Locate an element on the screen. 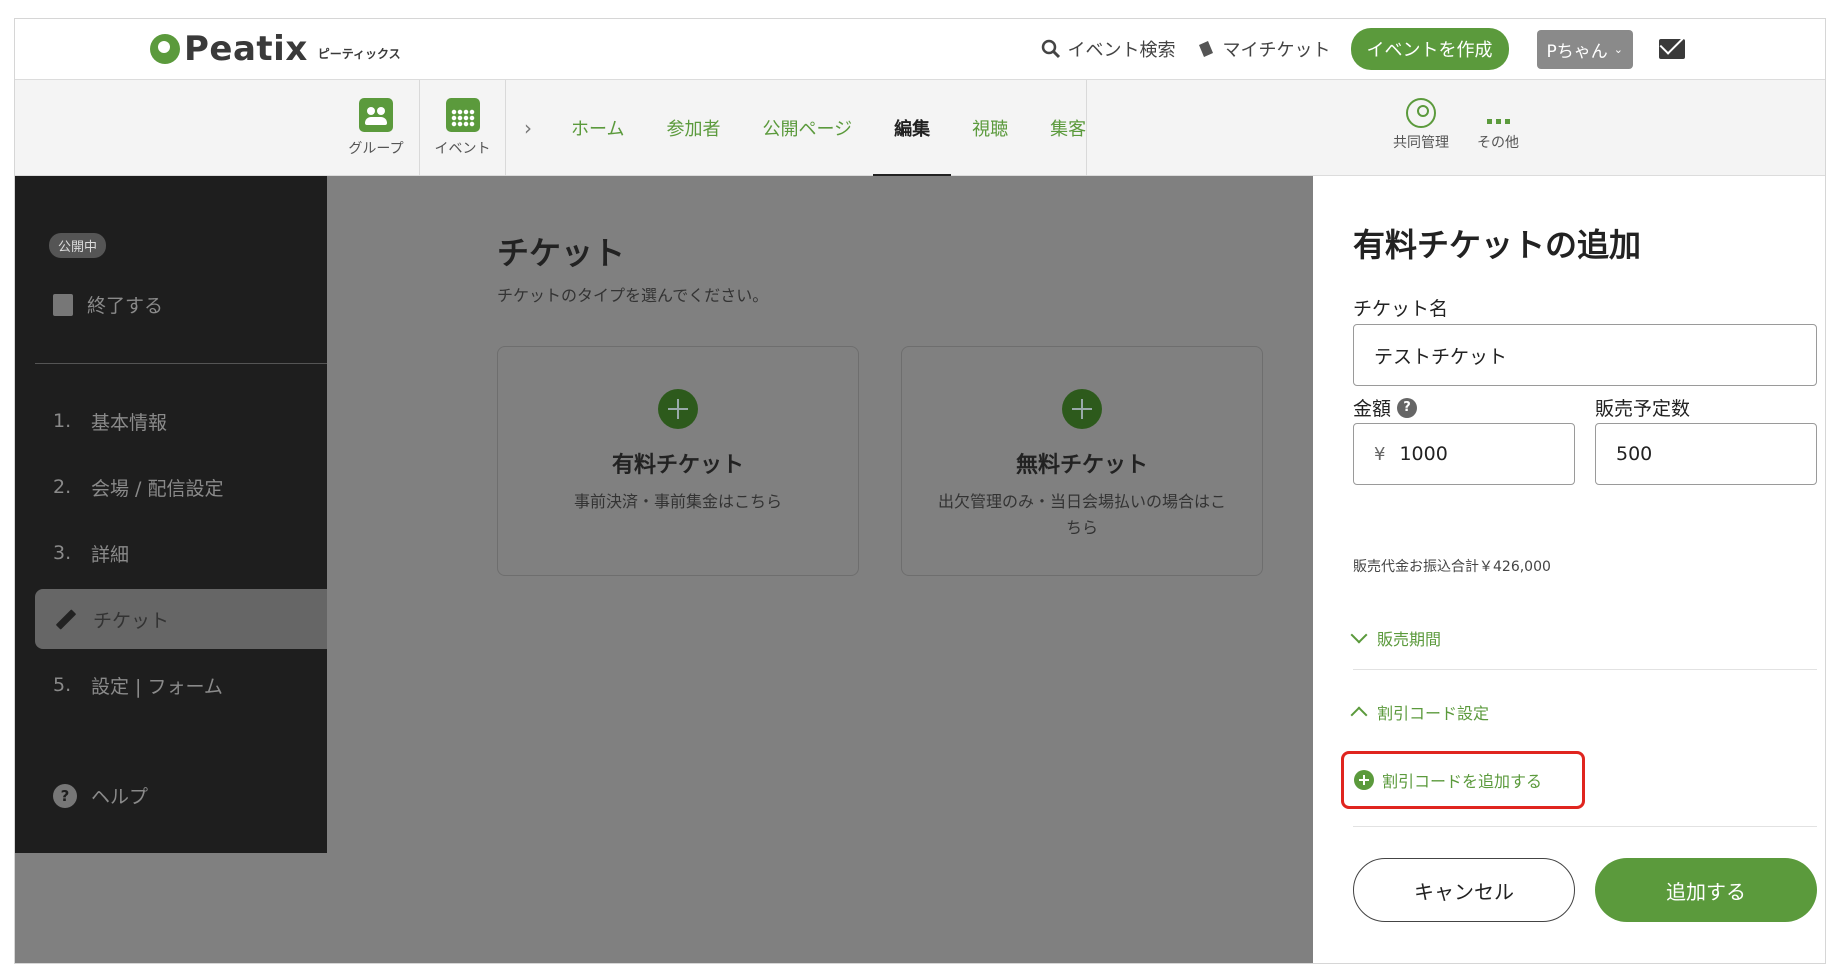  event-subnav: グループ イベント › ホーム 参加者 公開ページ 編集 視聴 集客 共同管理 is located at coordinates (920, 128).